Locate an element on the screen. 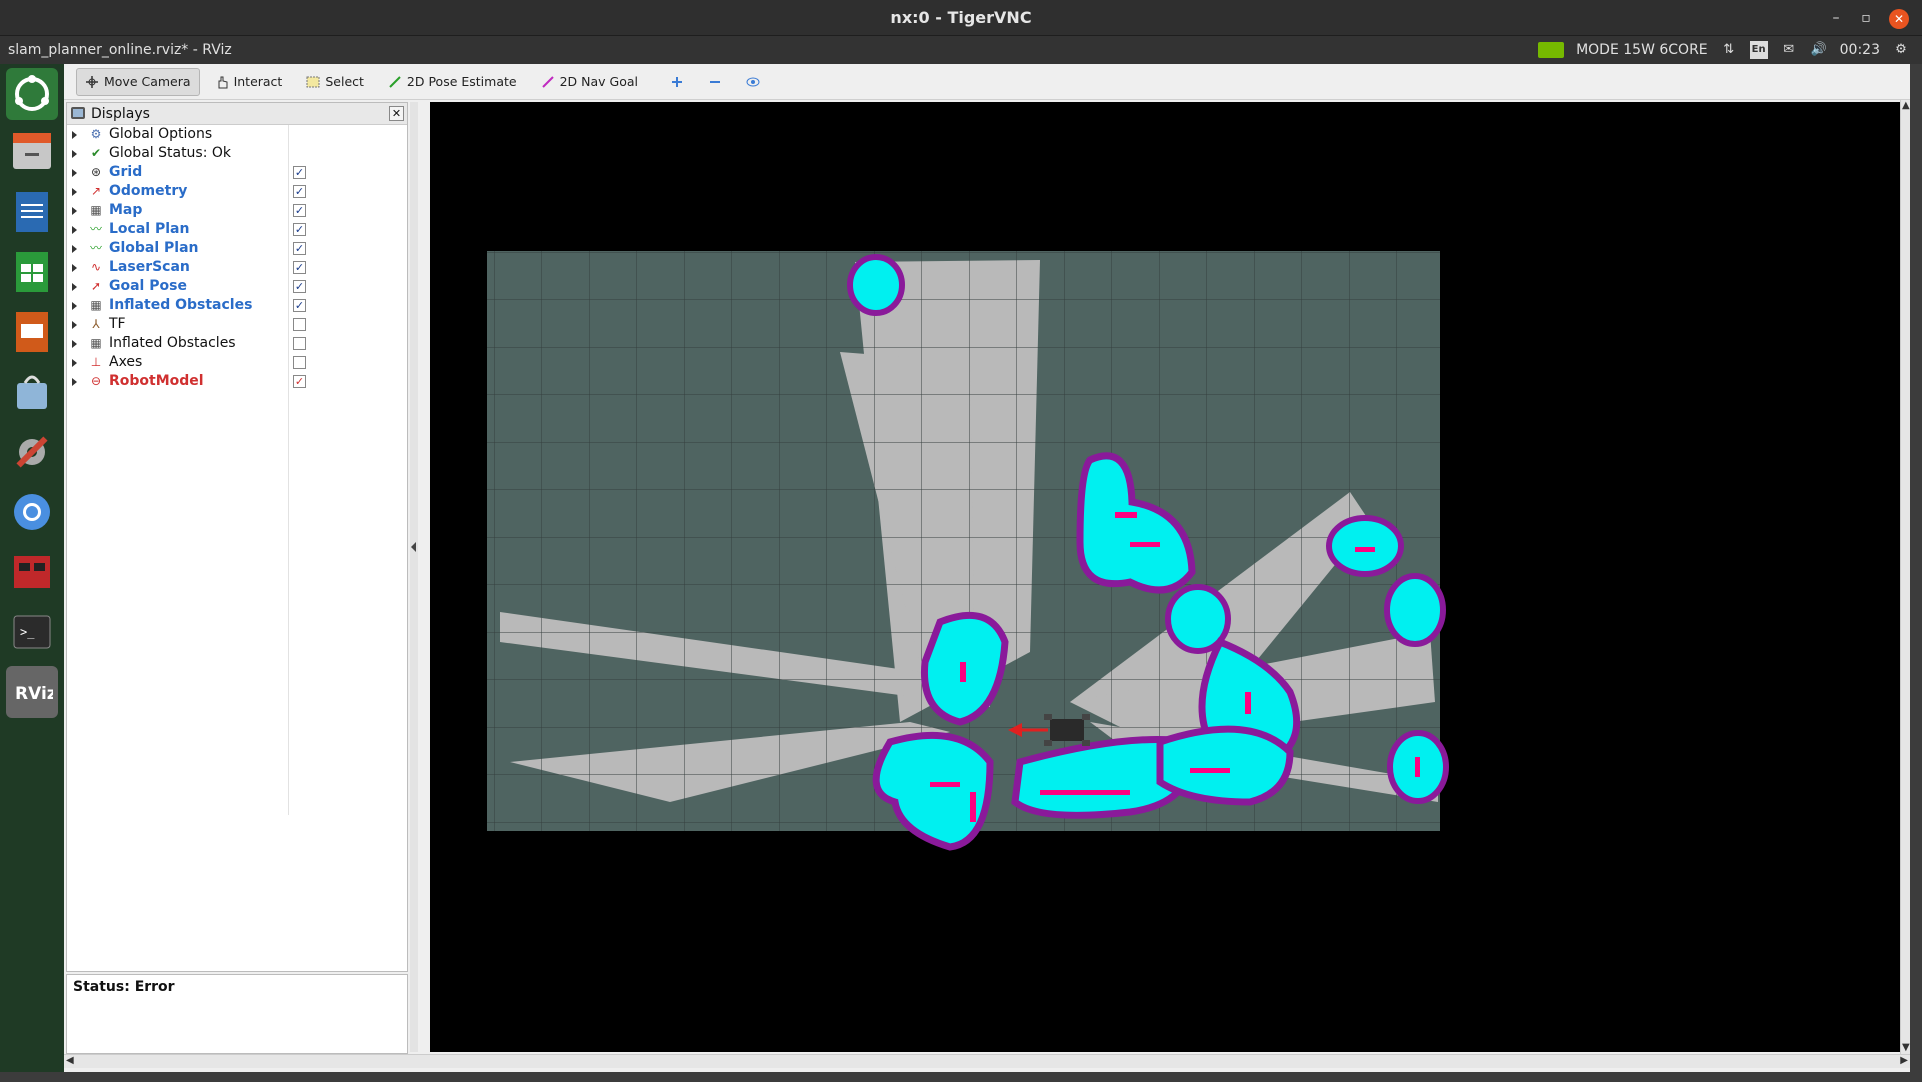  nav-goal-label: 2D Nav Goal is located at coordinates (598, 81).